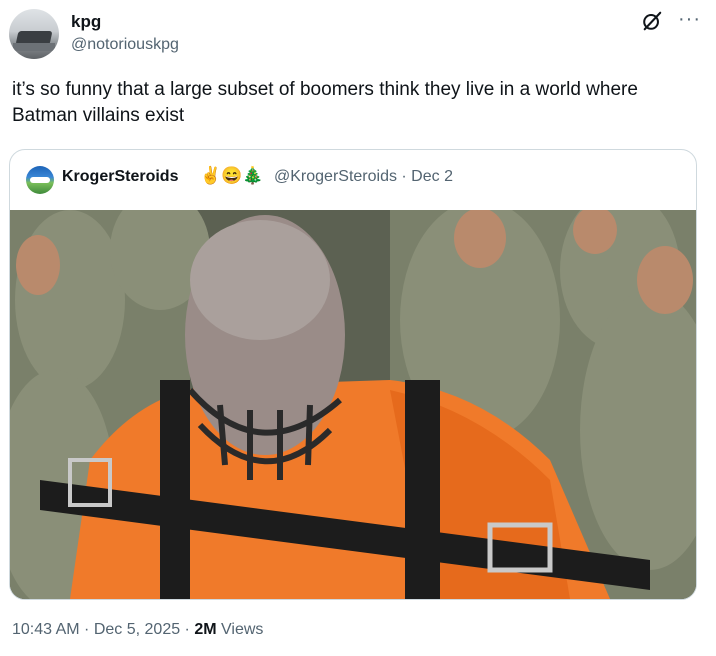 This screenshot has width=716, height=656. What do you see at coordinates (363, 177) in the screenshot?
I see `quoted-meta: @KrogerSteroids · Dec 2` at bounding box center [363, 177].